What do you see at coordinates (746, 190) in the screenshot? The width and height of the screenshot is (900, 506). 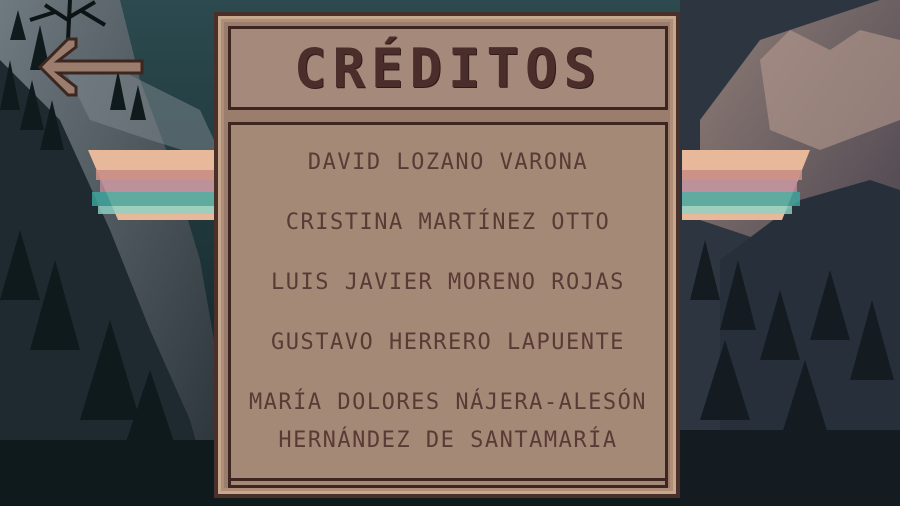 I see `right-banner` at bounding box center [746, 190].